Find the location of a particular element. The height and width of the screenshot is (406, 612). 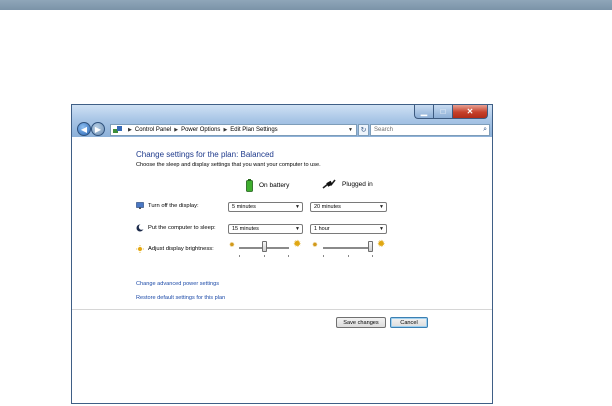

breadcrumb-edit-plan-settings: Edit Plan Settings is located at coordinates (253, 130).